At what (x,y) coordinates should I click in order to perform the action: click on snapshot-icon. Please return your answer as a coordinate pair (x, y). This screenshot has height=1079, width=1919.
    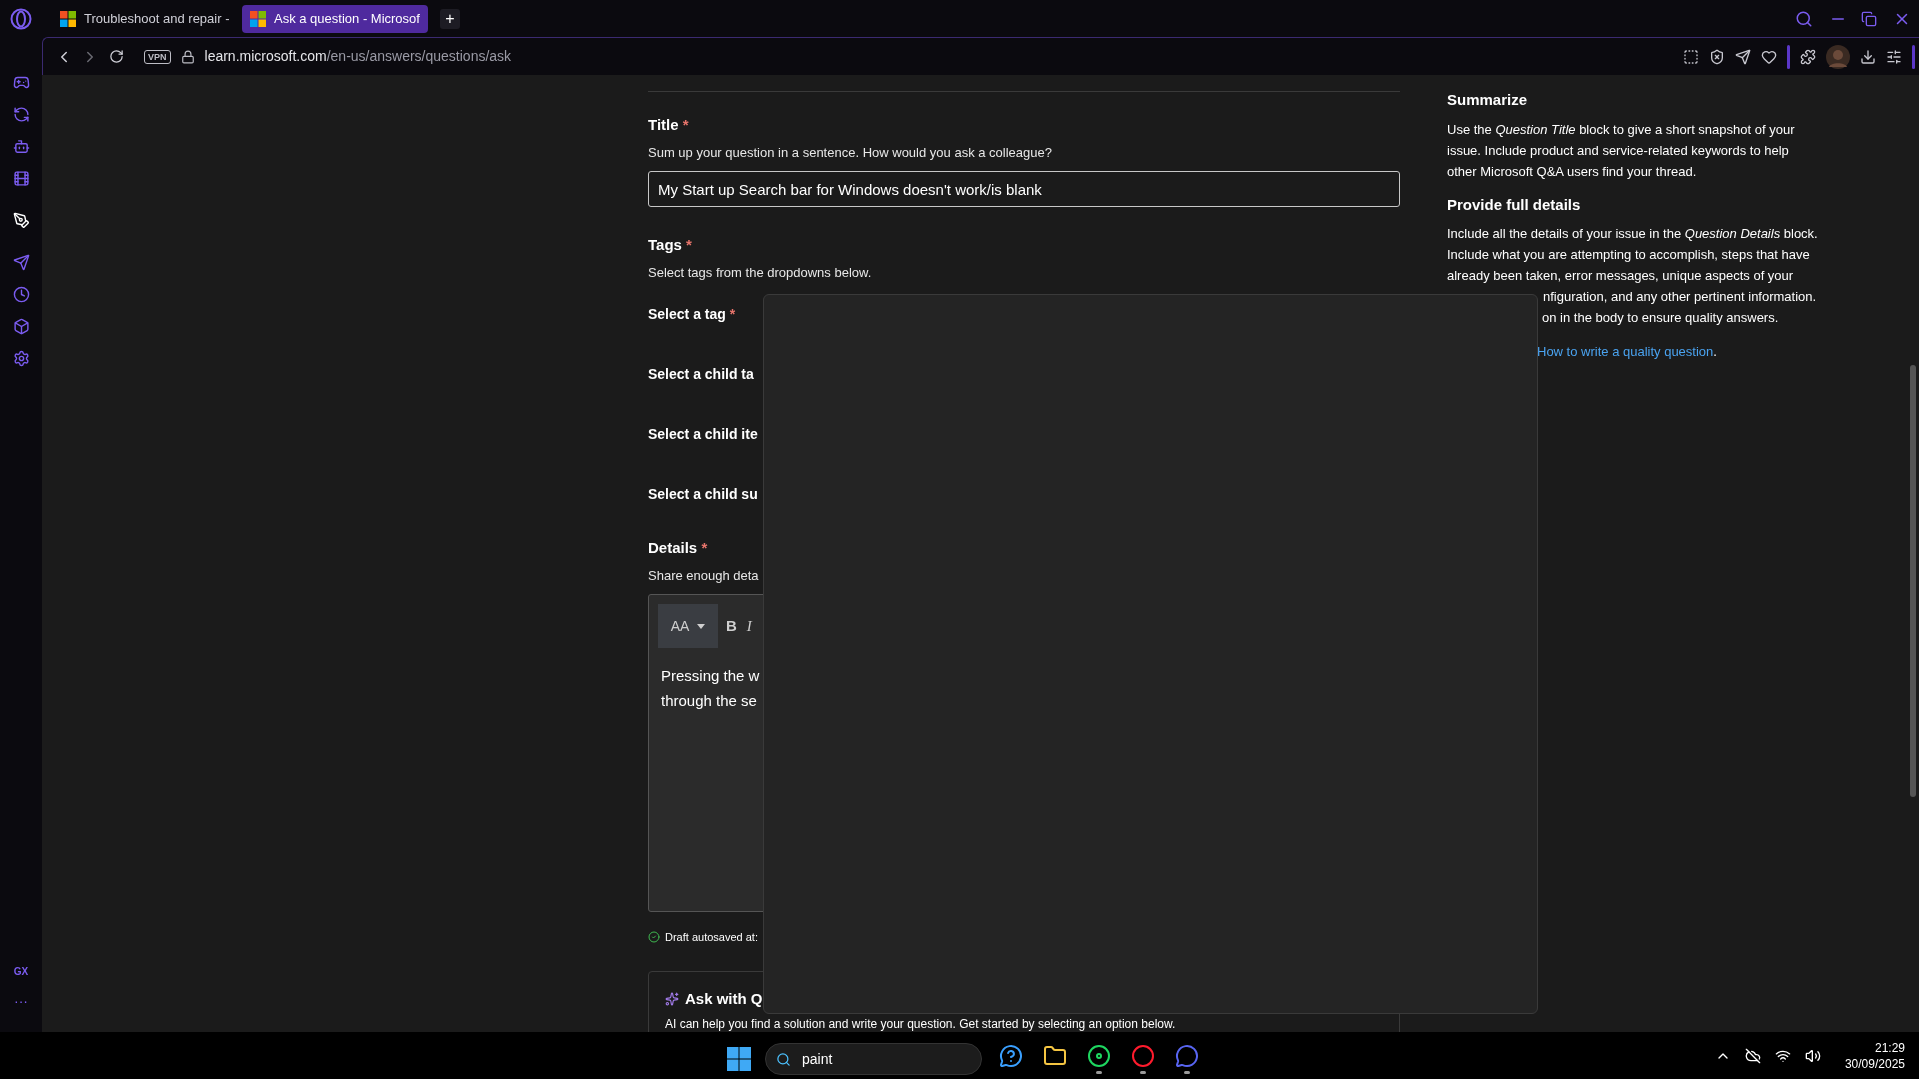
    Looking at the image, I should click on (1691, 56).